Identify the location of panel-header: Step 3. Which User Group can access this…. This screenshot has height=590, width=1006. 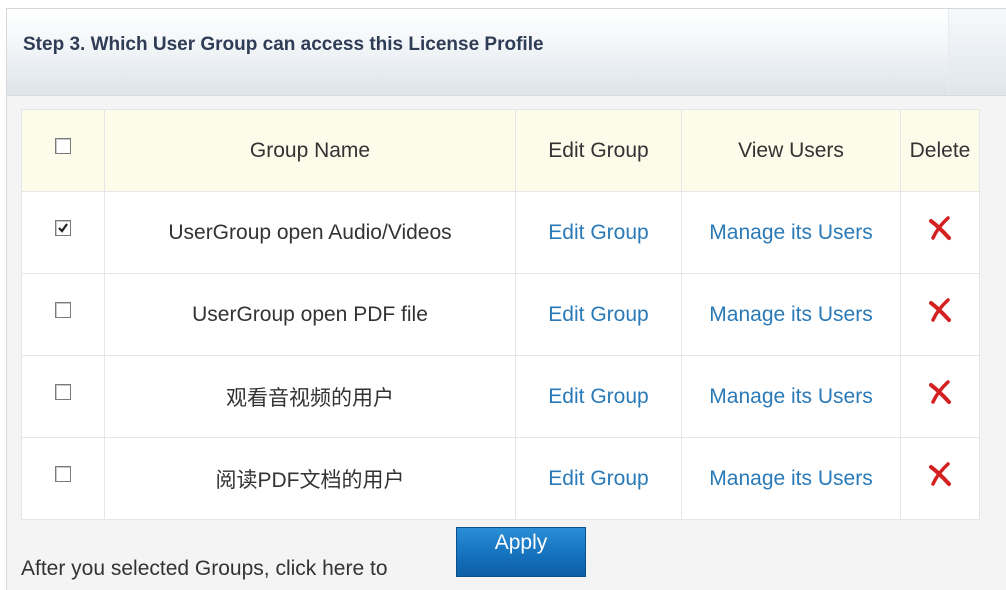
(506, 52).